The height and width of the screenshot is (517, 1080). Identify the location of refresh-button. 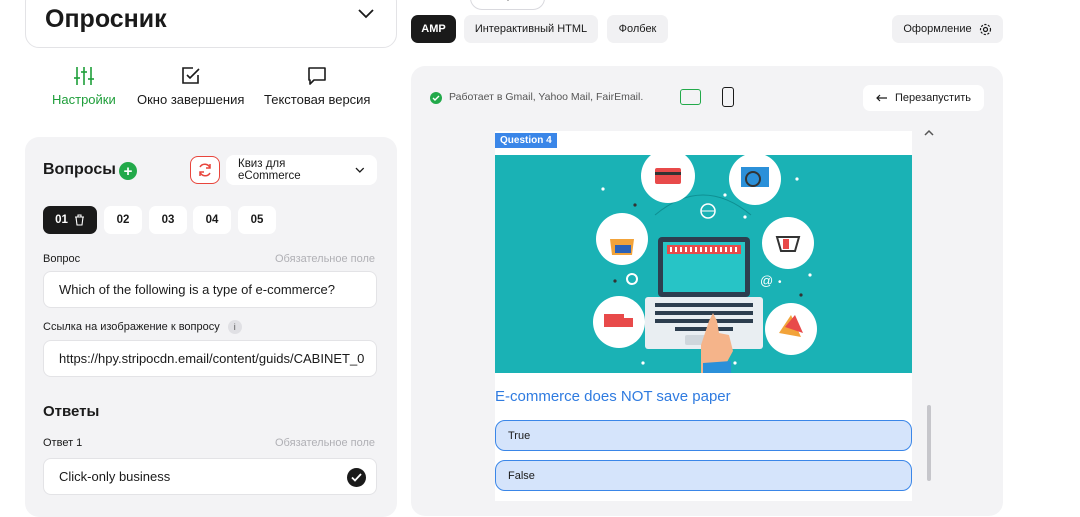
(205, 170).